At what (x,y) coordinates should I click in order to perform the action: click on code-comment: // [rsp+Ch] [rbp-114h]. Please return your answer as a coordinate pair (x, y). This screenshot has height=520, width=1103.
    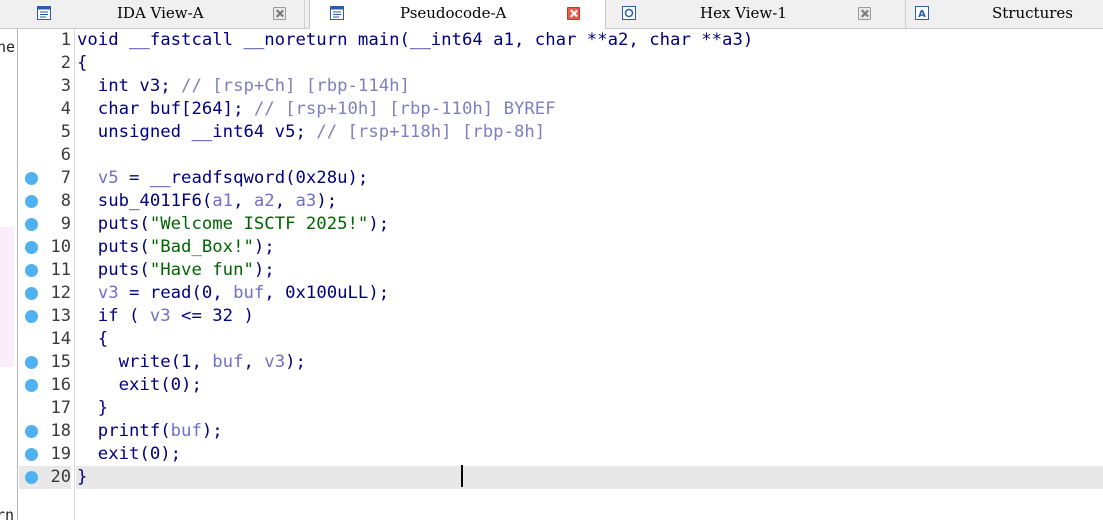
    Looking at the image, I should click on (295, 86).